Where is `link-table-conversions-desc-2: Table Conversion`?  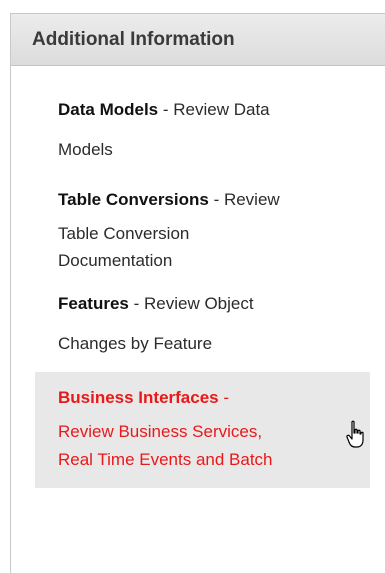
link-table-conversions-desc-2: Table Conversion is located at coordinates (124, 233).